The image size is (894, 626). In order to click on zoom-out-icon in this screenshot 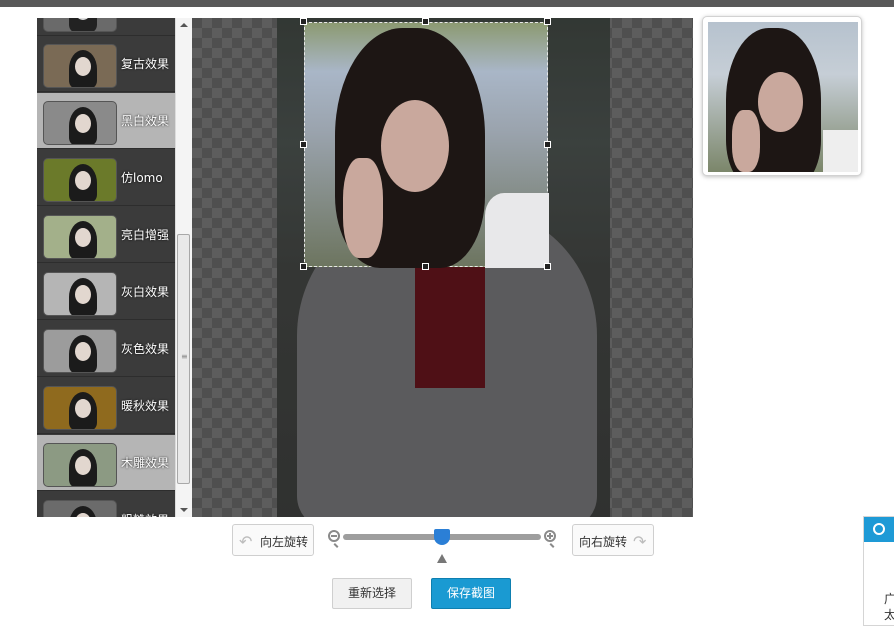, I will do `click(334, 536)`.